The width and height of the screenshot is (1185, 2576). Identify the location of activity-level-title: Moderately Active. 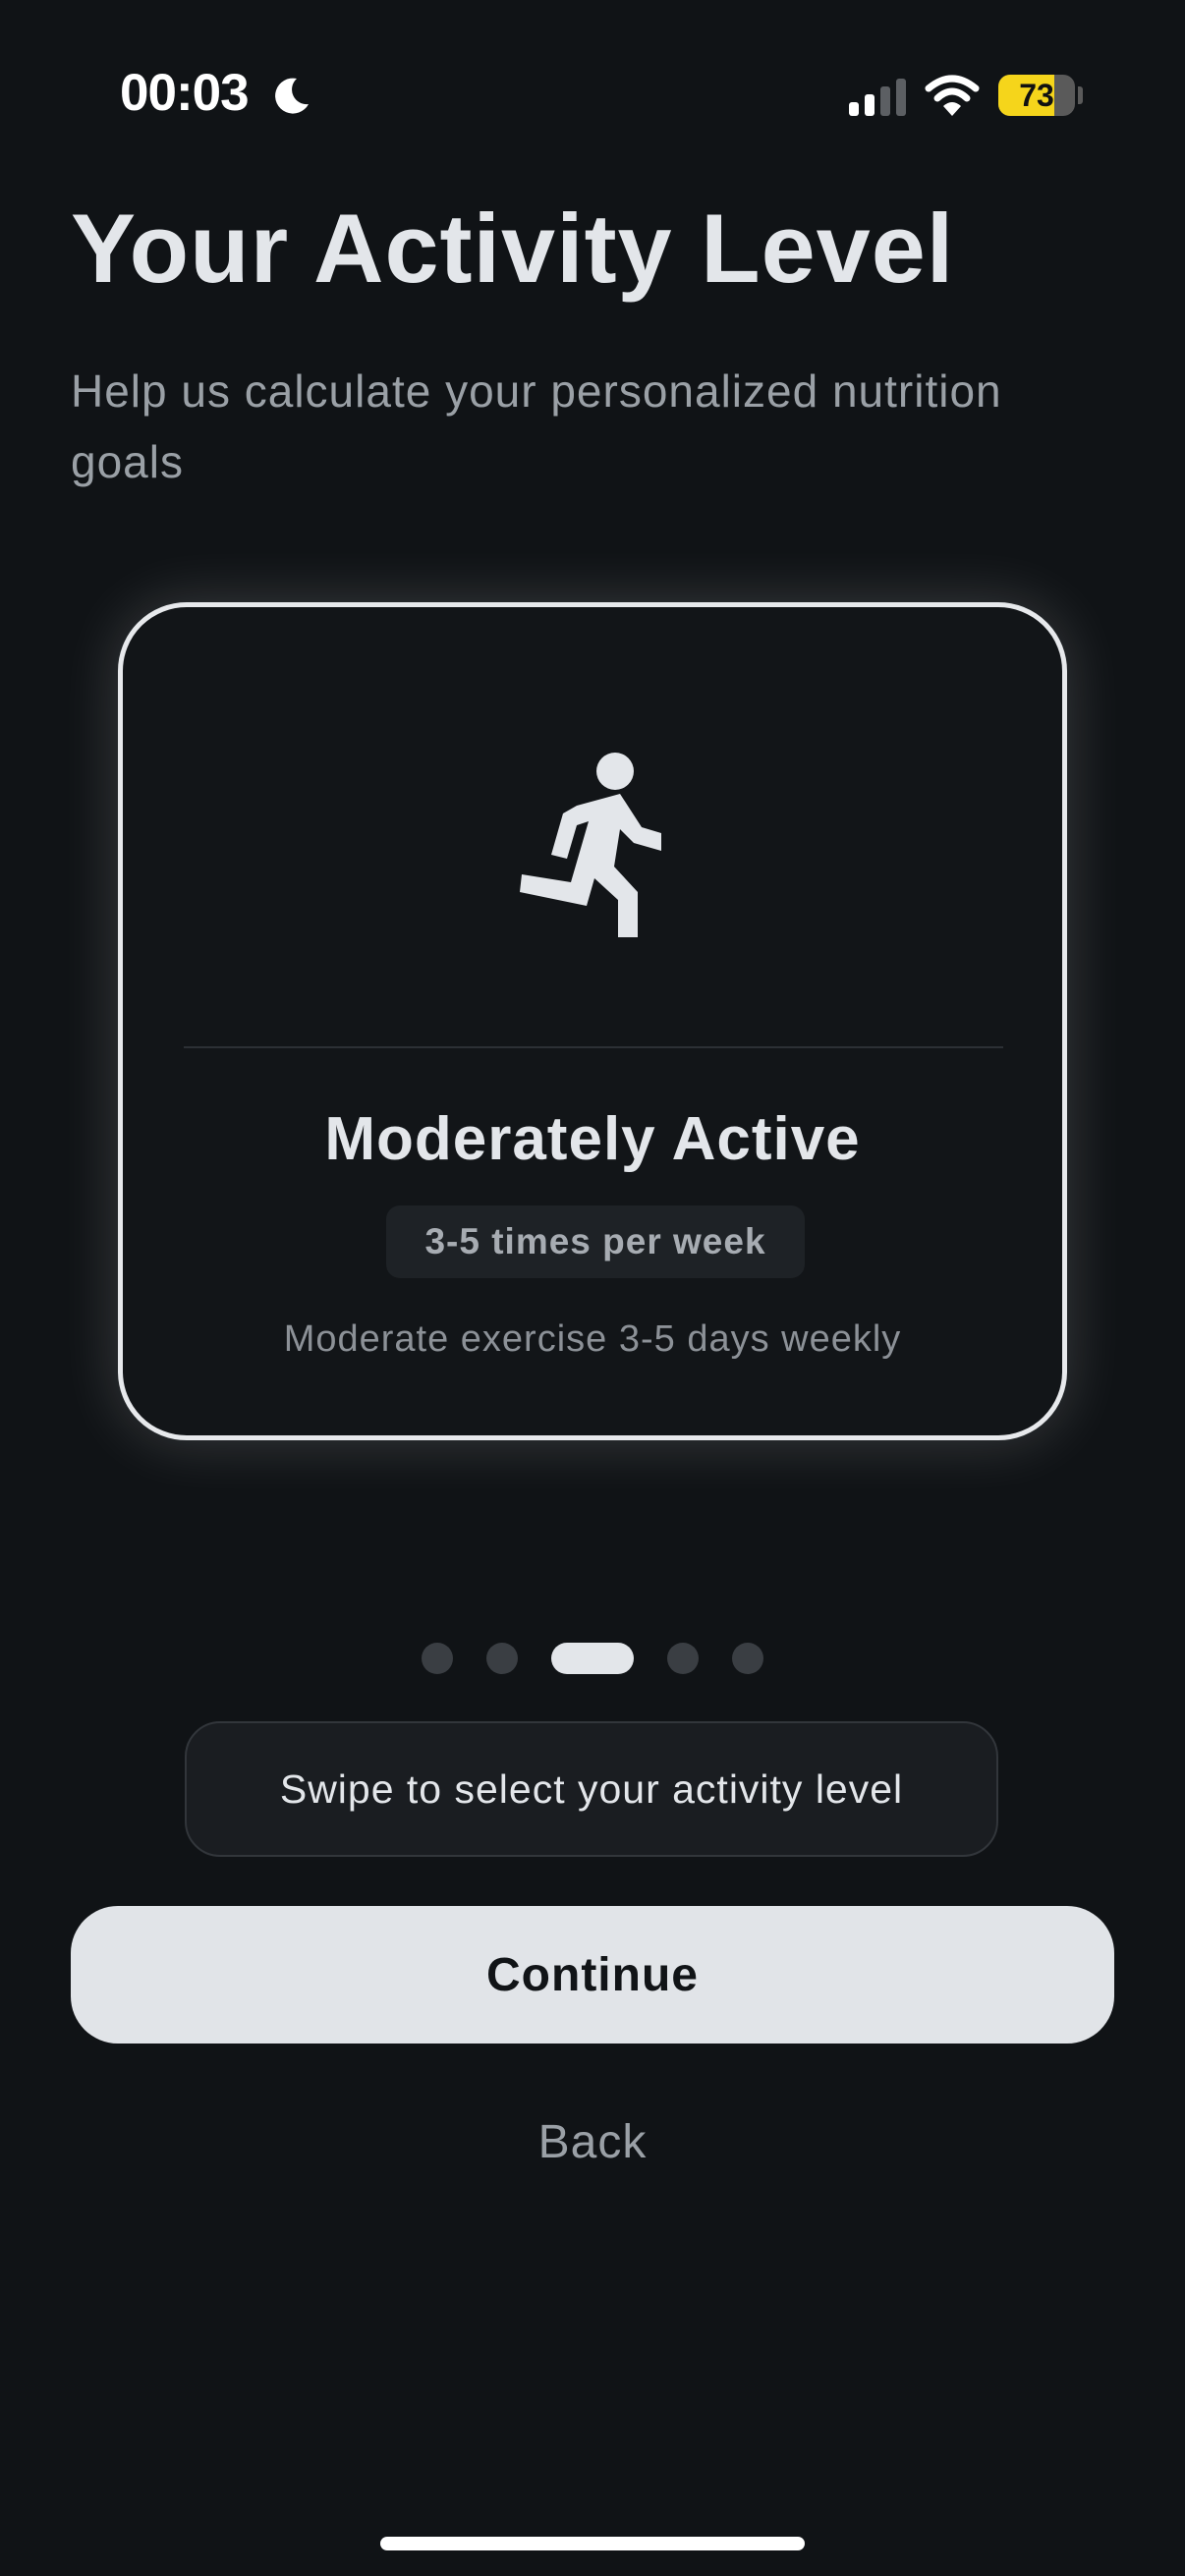
(592, 1139).